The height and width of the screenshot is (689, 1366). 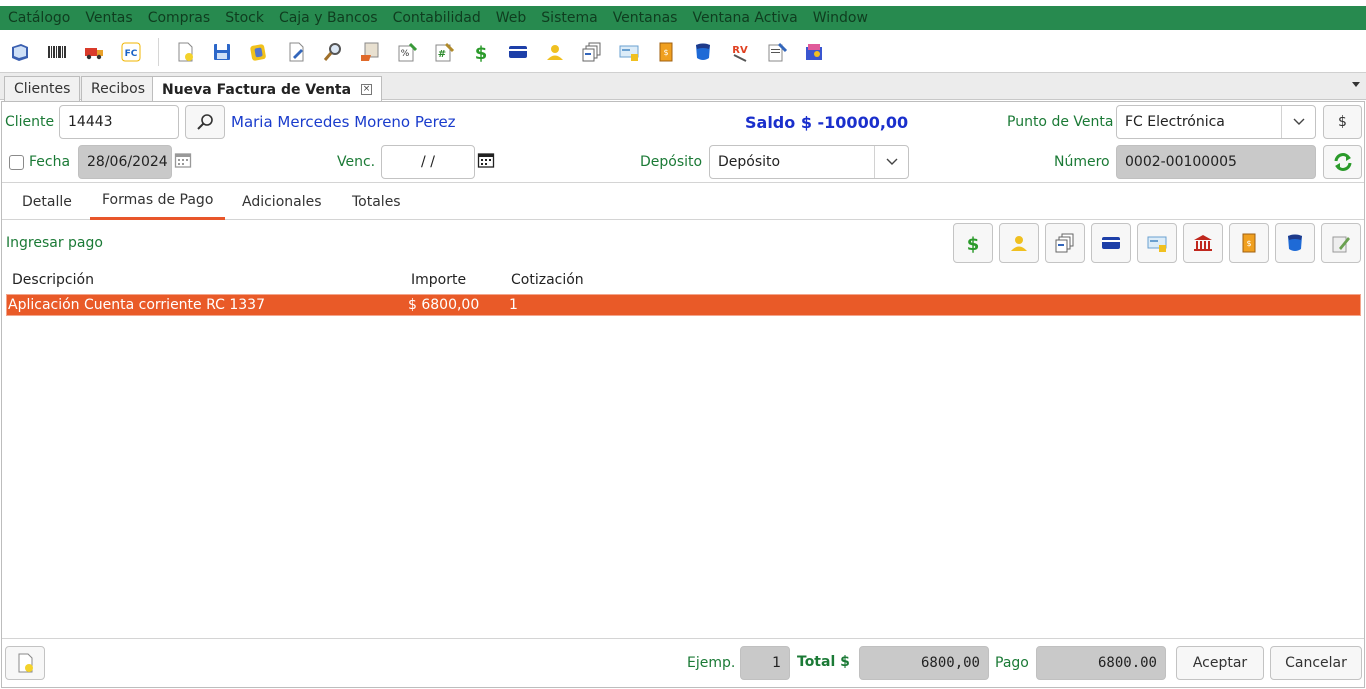 I want to click on menu-ventana-activa: Ventana Activa, so click(x=744, y=18).